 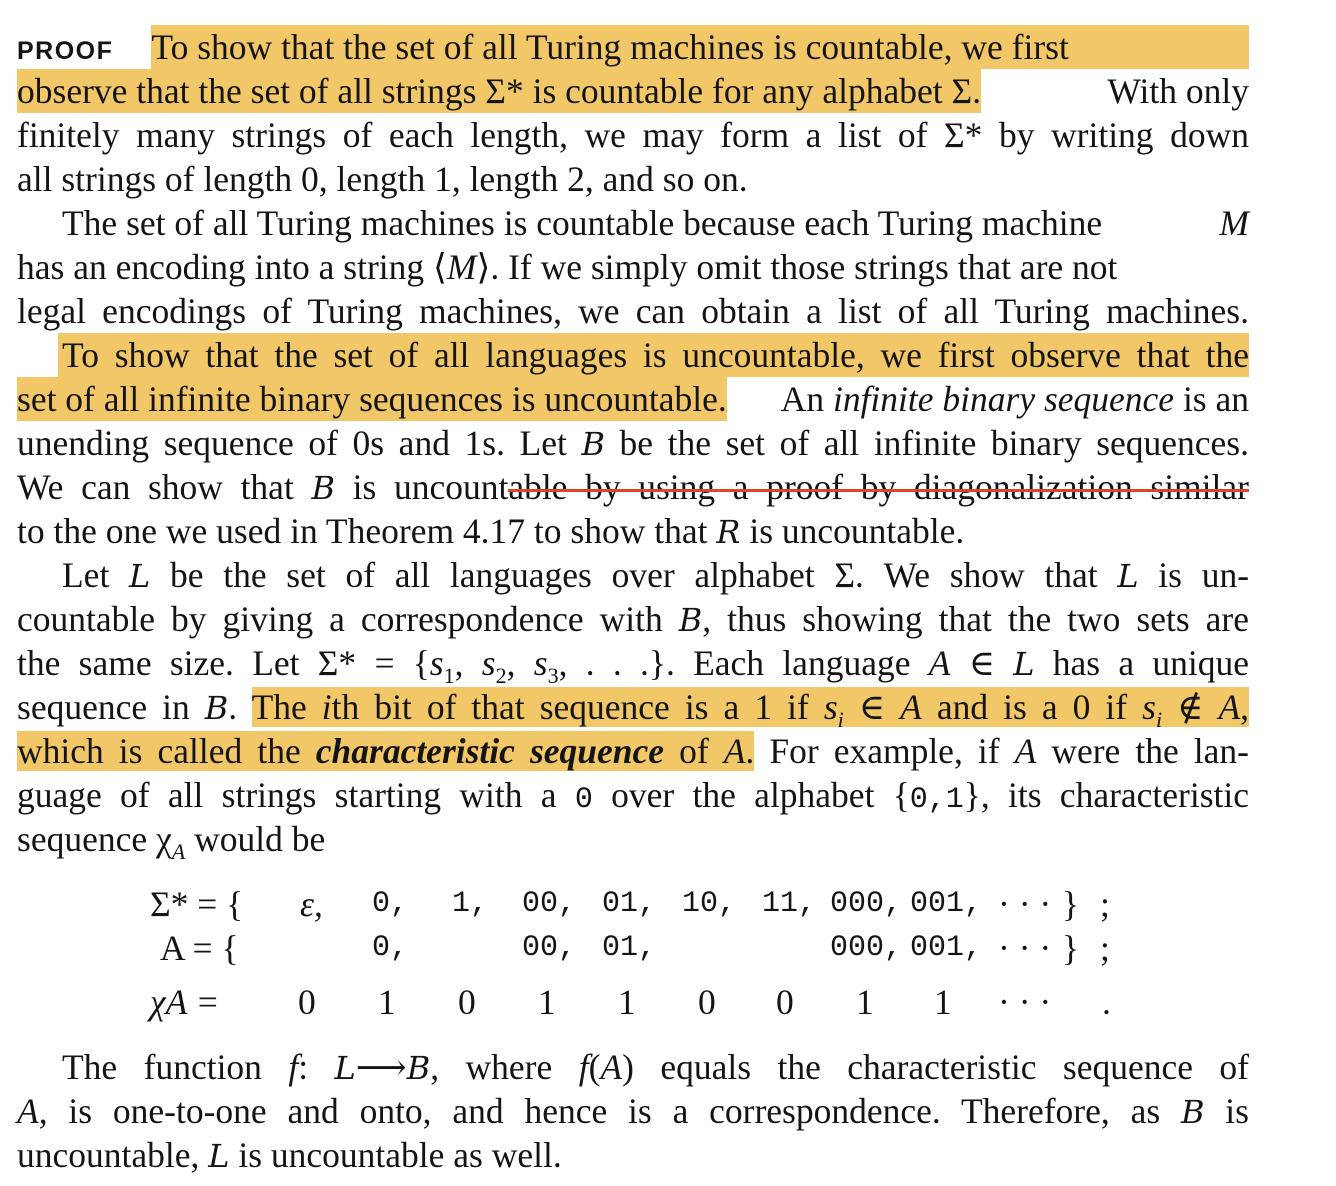 I want to click on text-span: We can show that, so click(x=164, y=487).